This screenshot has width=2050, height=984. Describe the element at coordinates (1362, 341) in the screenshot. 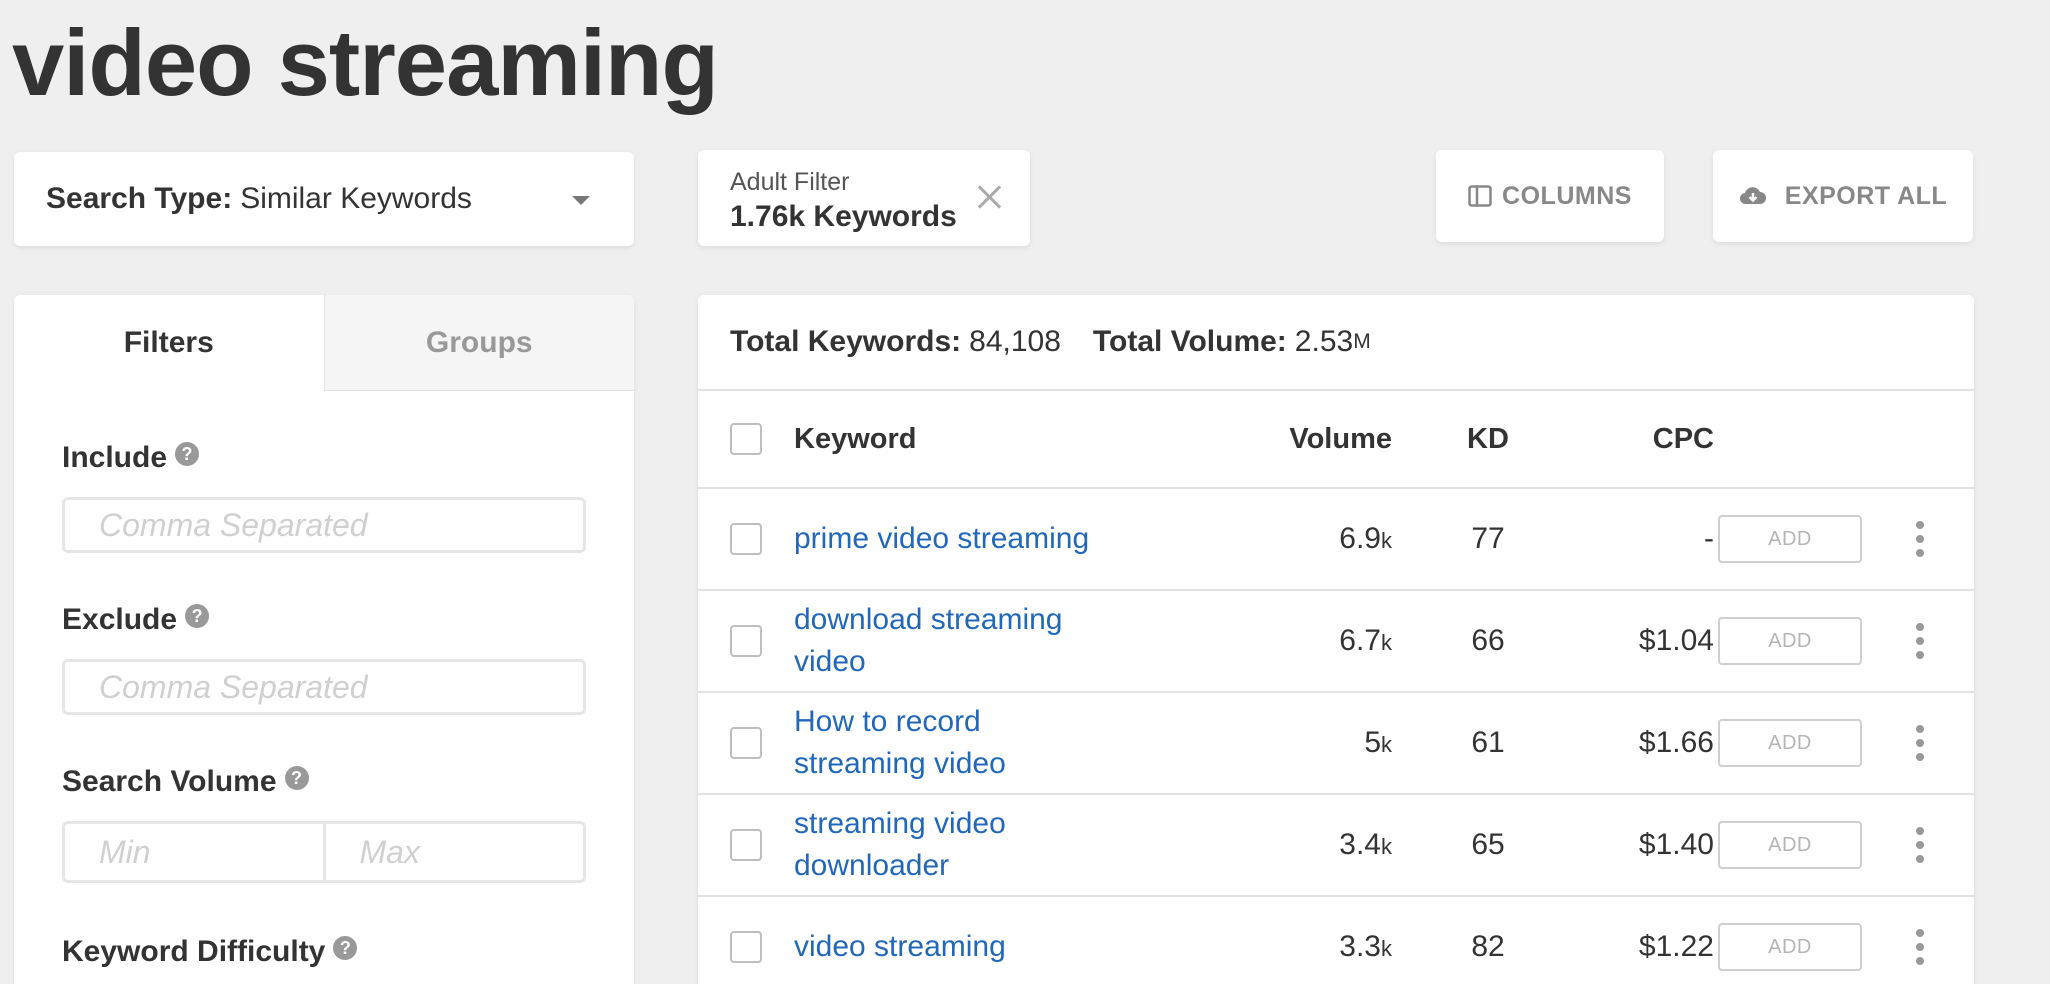

I see `total-volume-unit: M` at that location.